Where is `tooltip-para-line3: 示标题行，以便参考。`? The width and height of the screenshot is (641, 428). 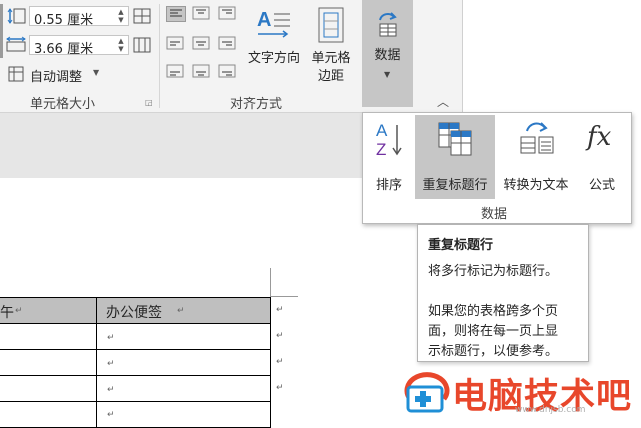 tooltip-para-line3: 示标题行，以便参考。 is located at coordinates (493, 351).